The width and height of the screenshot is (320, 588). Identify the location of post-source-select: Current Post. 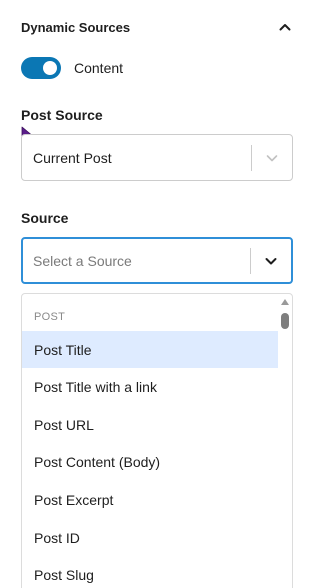
(157, 157).